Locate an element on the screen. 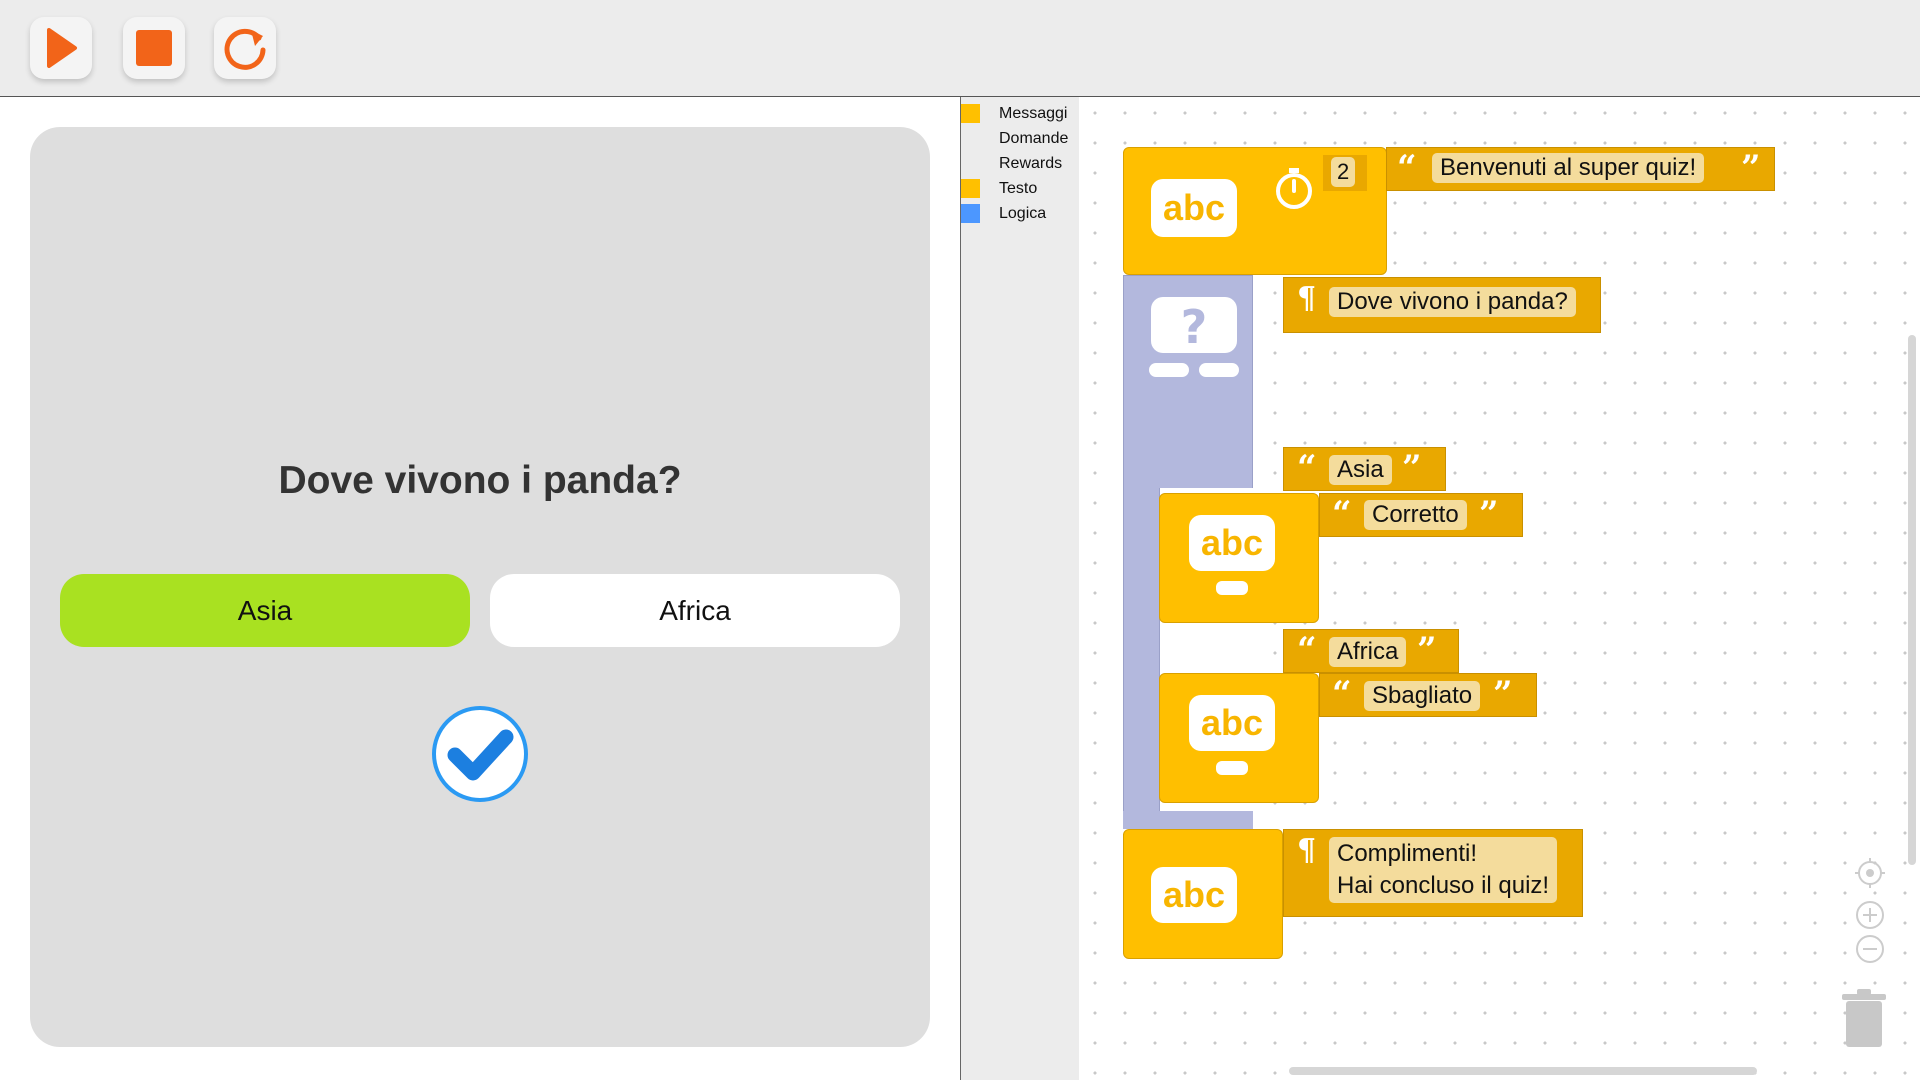 Image resolution: width=1920 pixels, height=1080 pixels. confirm-button is located at coordinates (480, 756).